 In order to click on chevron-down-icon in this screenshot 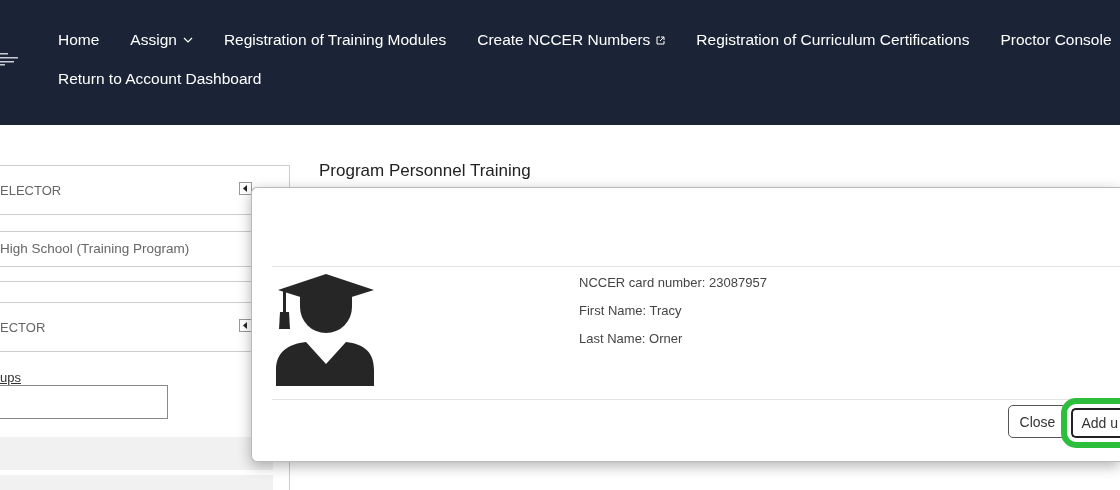, I will do `click(187, 40)`.